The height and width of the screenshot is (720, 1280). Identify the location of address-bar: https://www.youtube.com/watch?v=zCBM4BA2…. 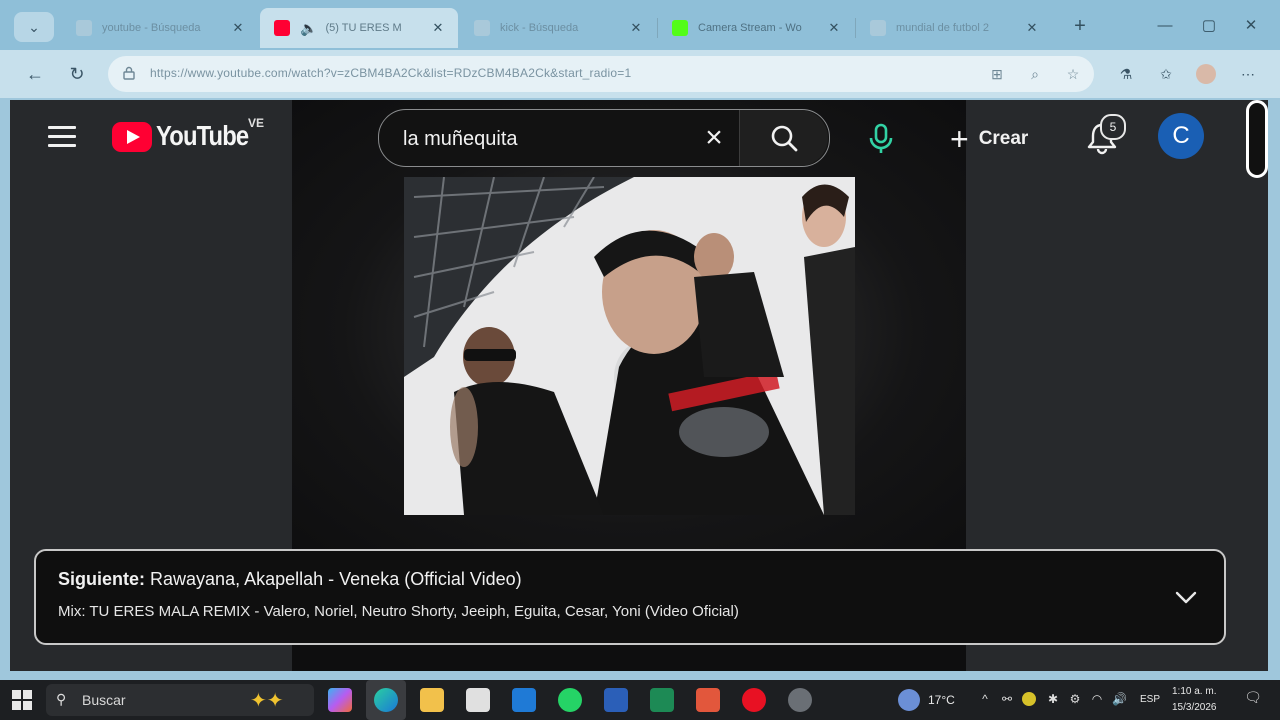
(601, 74).